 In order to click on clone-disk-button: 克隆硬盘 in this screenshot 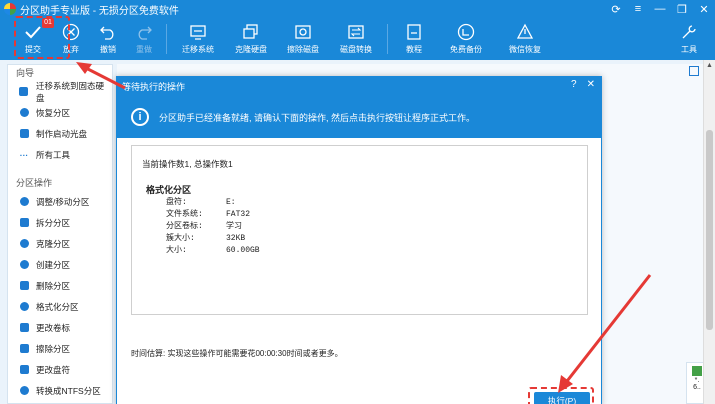, I will do `click(251, 39)`.